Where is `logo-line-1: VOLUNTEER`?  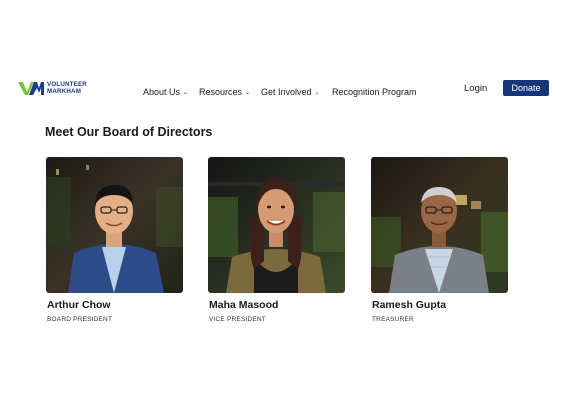
logo-line-1: VOLUNTEER is located at coordinates (67, 84).